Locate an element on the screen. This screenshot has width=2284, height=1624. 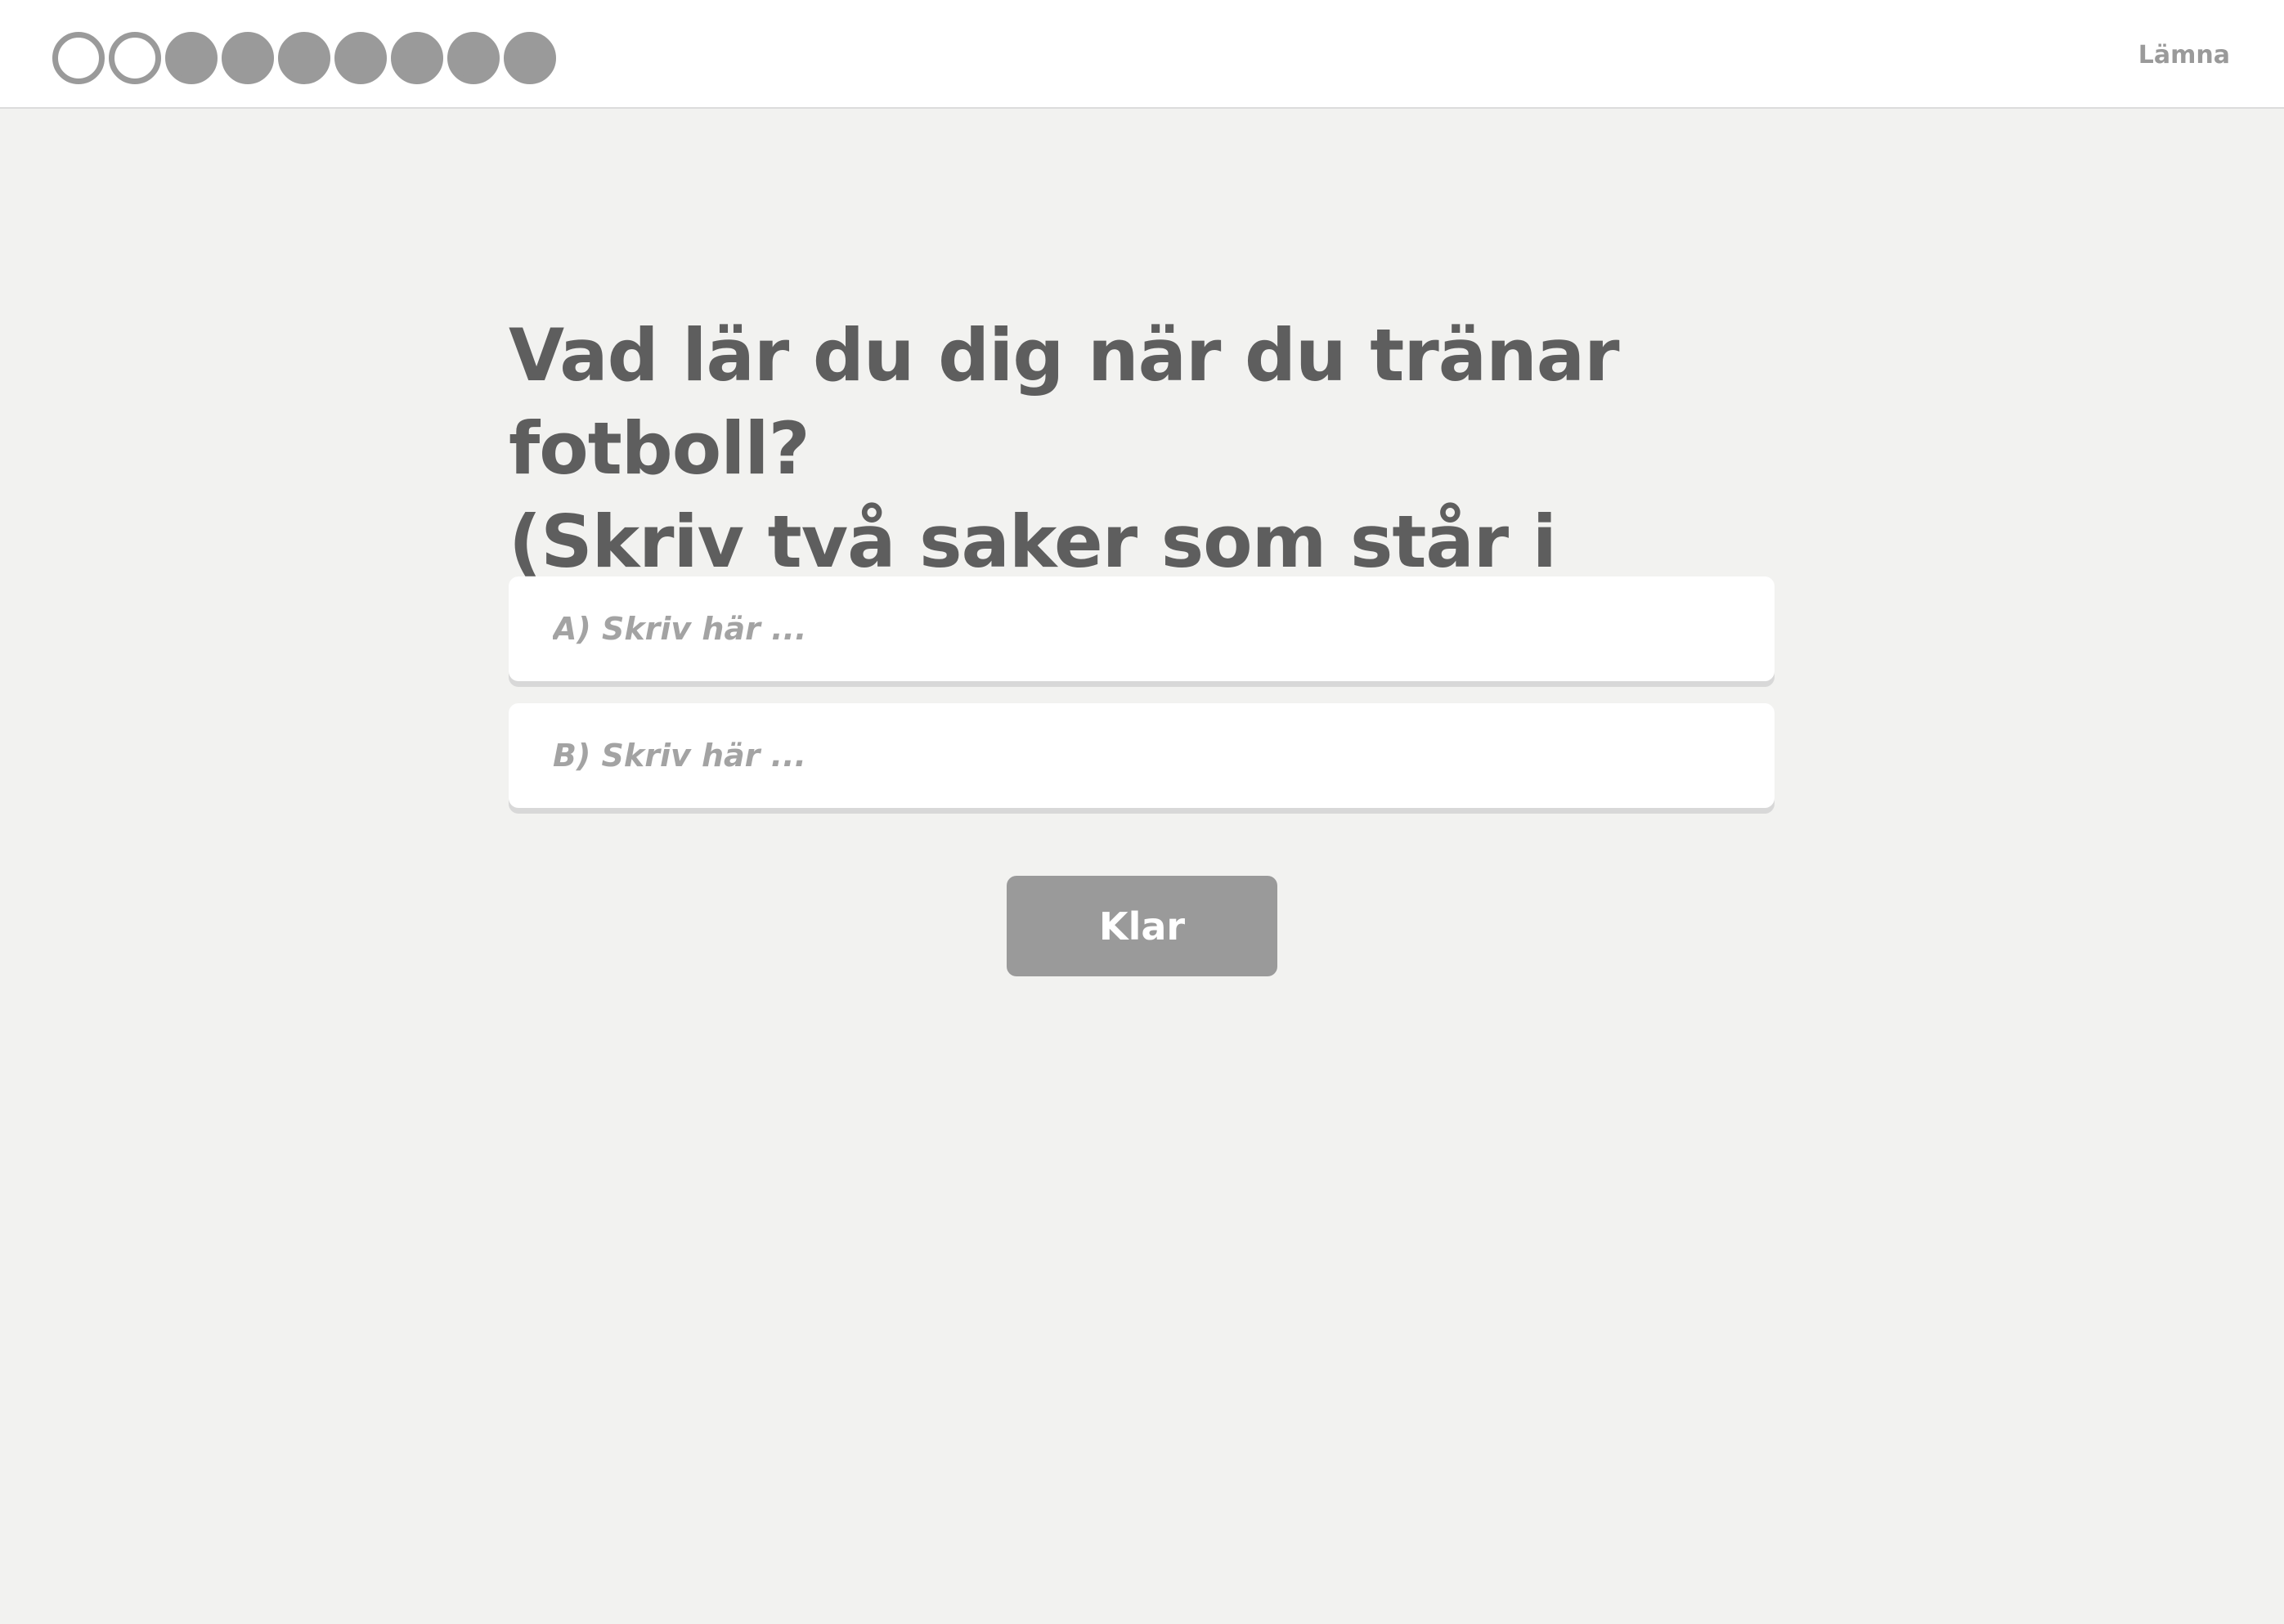
answer-b-box is located at coordinates (1142, 756).